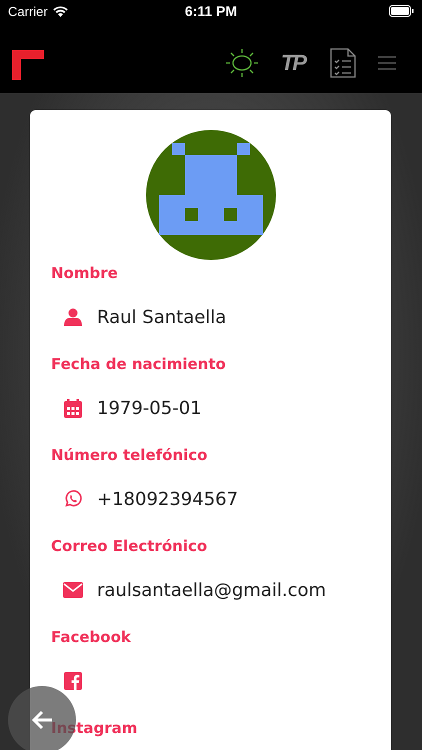  I want to click on field-label: Correo Electrónico, so click(129, 546).